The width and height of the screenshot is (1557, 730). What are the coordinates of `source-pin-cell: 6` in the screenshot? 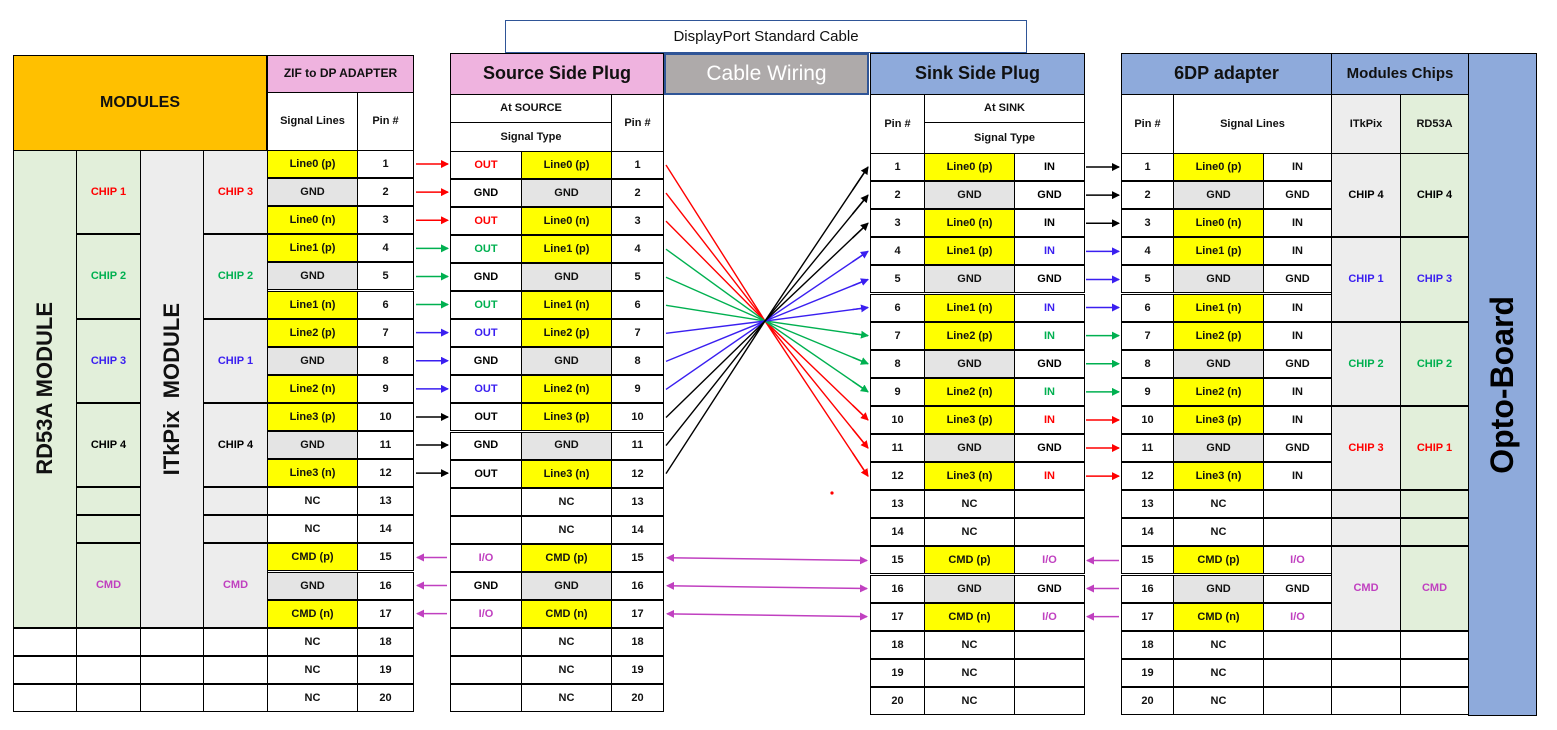 It's located at (637, 305).